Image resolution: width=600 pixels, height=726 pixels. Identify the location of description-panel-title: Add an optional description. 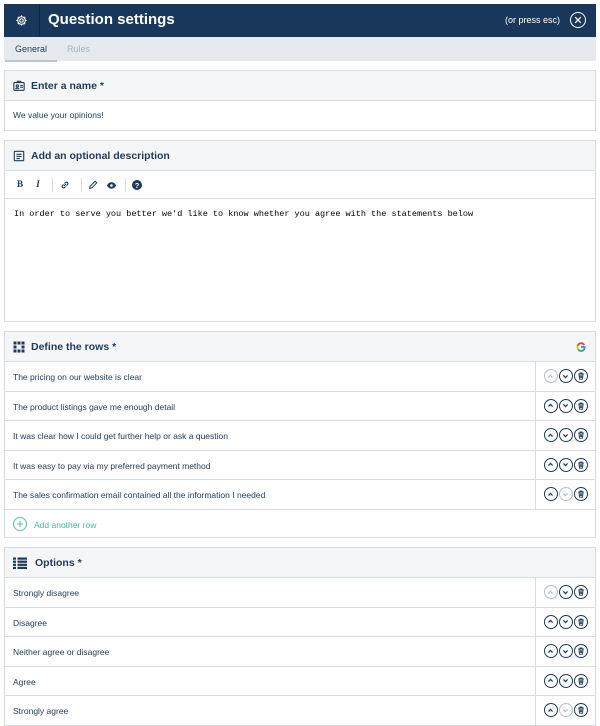
(100, 156).